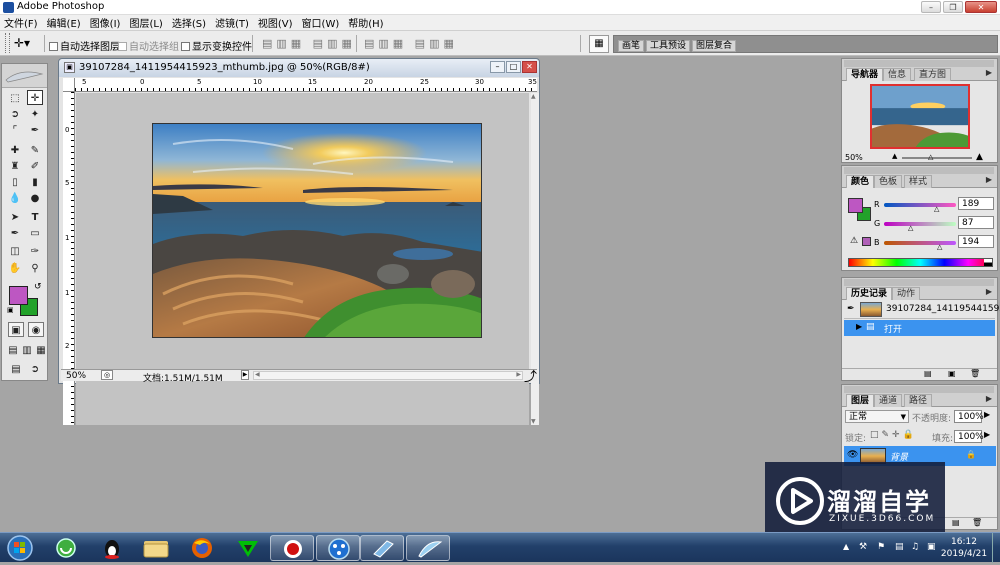 The image size is (1000, 565). Describe the element at coordinates (893, 549) in the screenshot. I see `system-tray: ▲ ⚒ ⚑ ▤ ♫ ▣` at that location.